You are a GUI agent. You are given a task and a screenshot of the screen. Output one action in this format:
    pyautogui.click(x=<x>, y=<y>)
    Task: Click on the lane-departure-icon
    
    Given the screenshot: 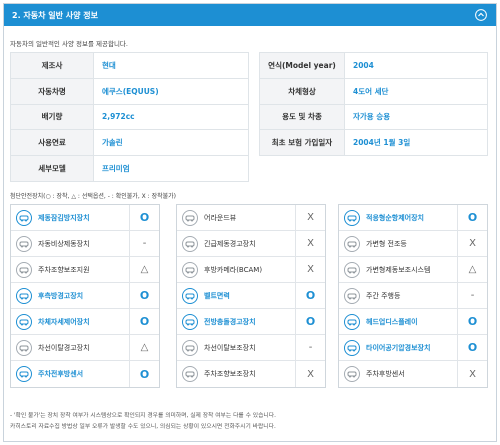 What is the action you would take?
    pyautogui.click(x=24, y=348)
    